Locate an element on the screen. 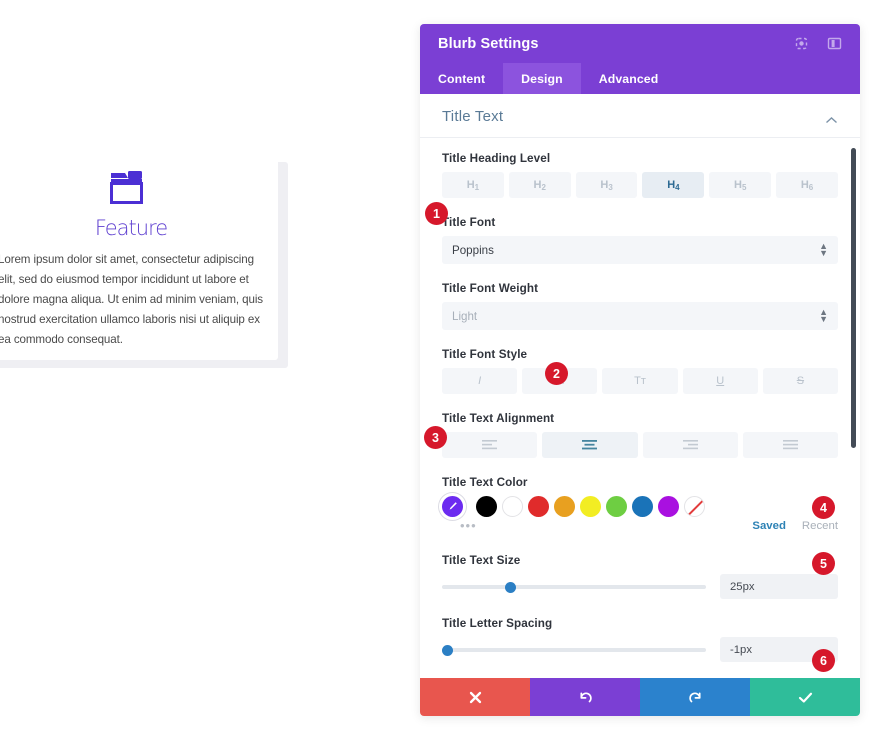  field-label: Title Text Alignment is located at coordinates (498, 418).